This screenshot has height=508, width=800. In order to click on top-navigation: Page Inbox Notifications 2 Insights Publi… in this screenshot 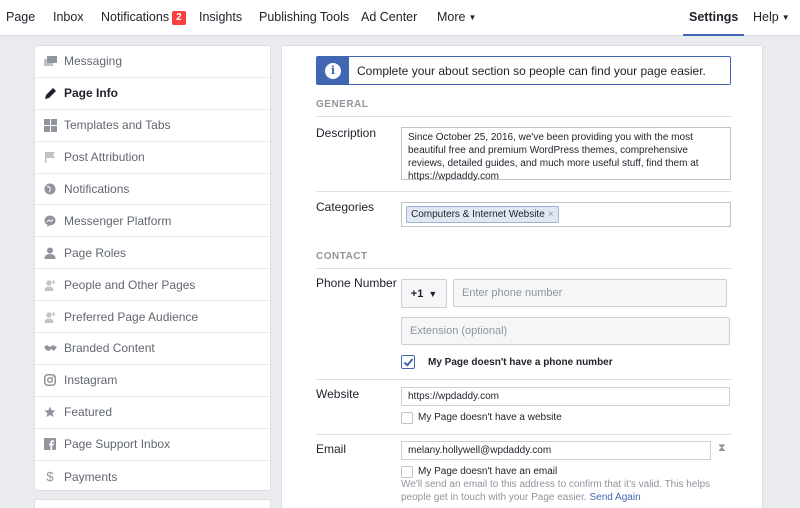, I will do `click(400, 18)`.